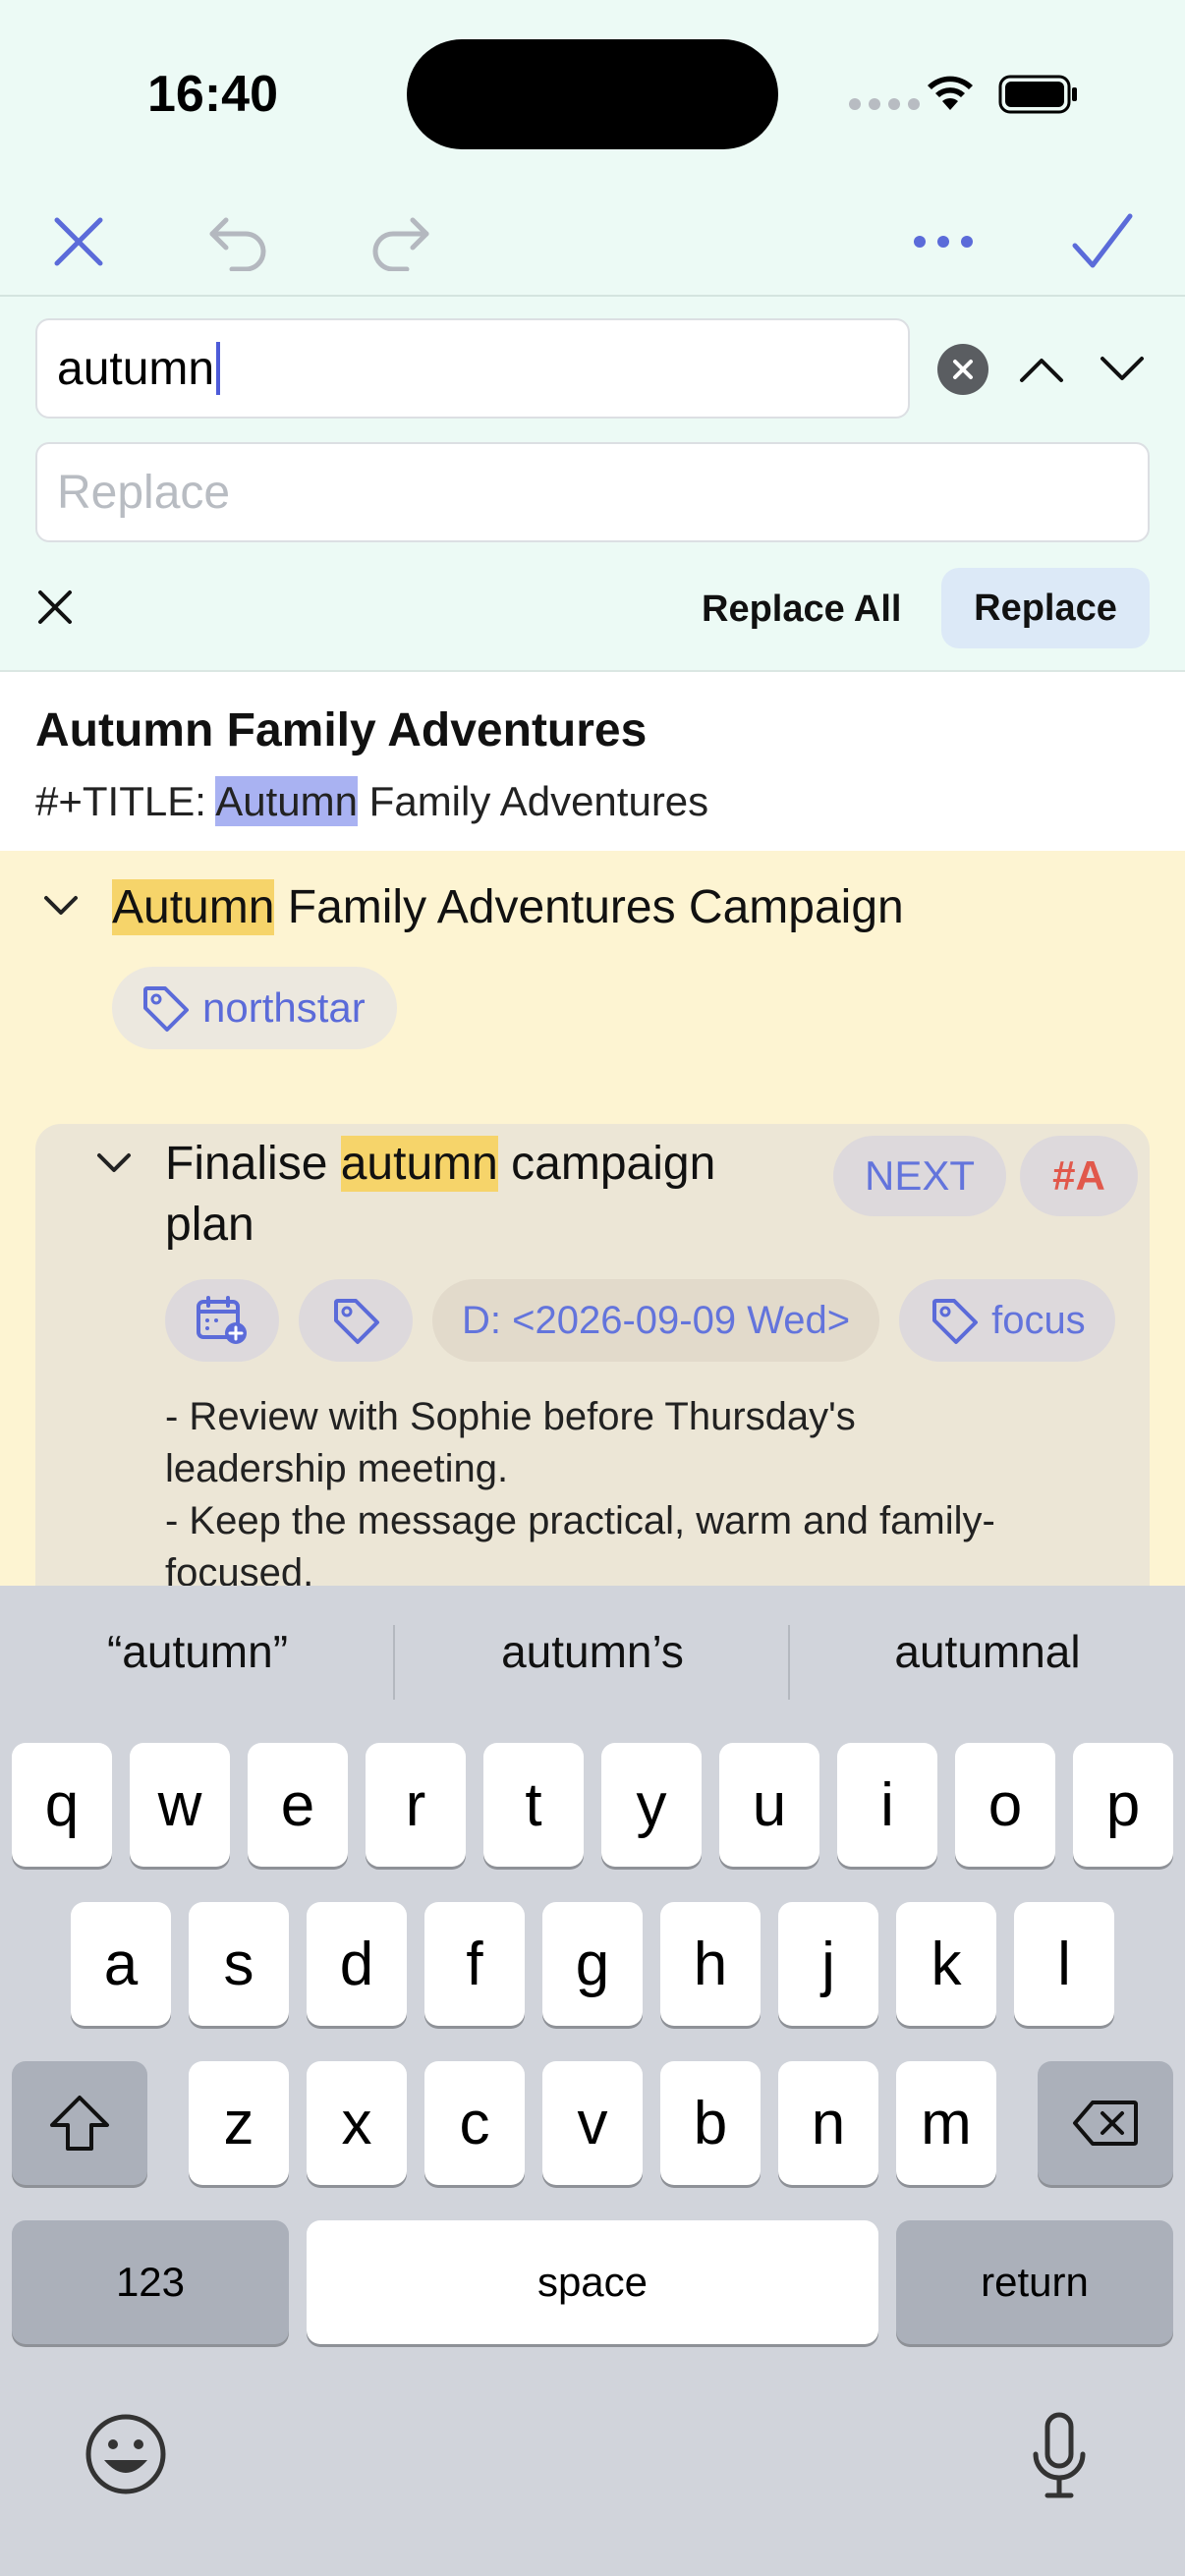 The width and height of the screenshot is (1185, 2576). I want to click on microphone-icon, so click(1060, 2455).